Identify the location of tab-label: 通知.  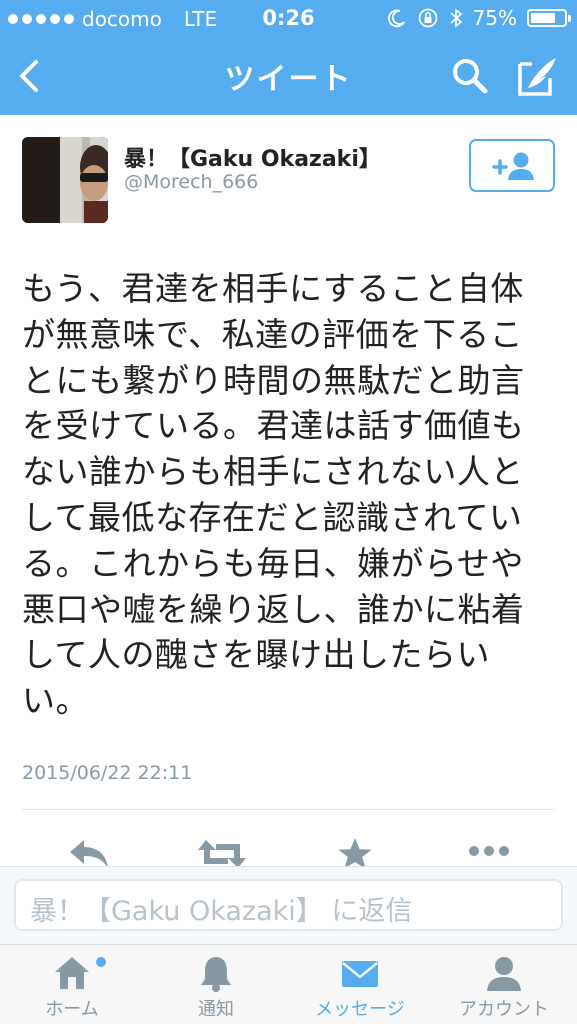
(216, 1009).